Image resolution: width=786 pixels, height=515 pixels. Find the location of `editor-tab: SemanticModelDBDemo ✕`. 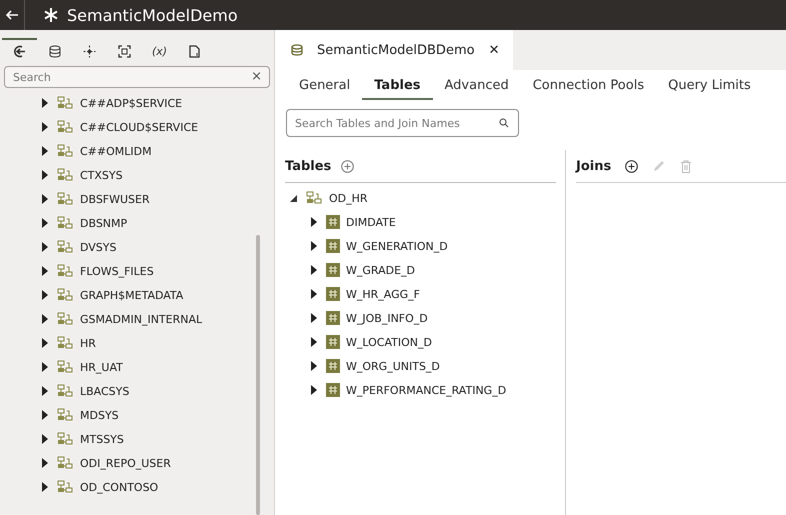

editor-tab: SemanticModelDBDemo ✕ is located at coordinates (394, 50).